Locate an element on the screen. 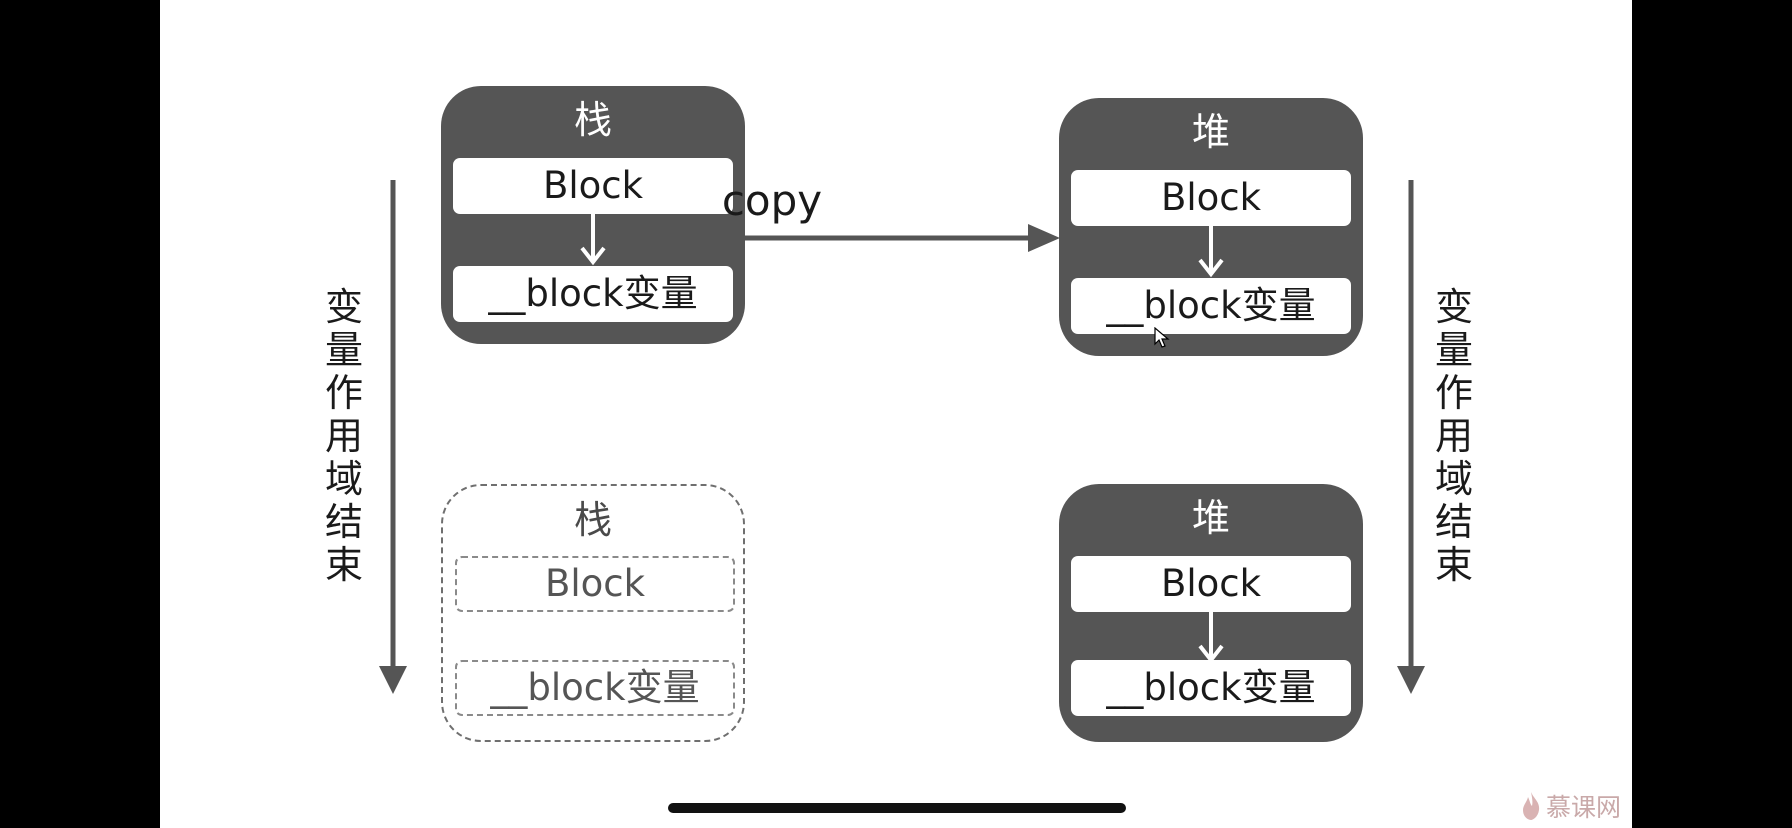  mouse-cursor-icon is located at coordinates (1162, 337).